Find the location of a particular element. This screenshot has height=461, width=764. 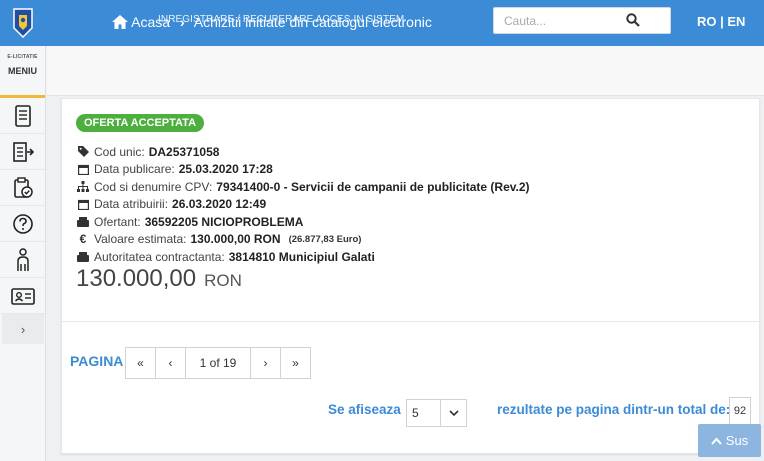

detail-label: Data publicare: is located at coordinates (134, 169).